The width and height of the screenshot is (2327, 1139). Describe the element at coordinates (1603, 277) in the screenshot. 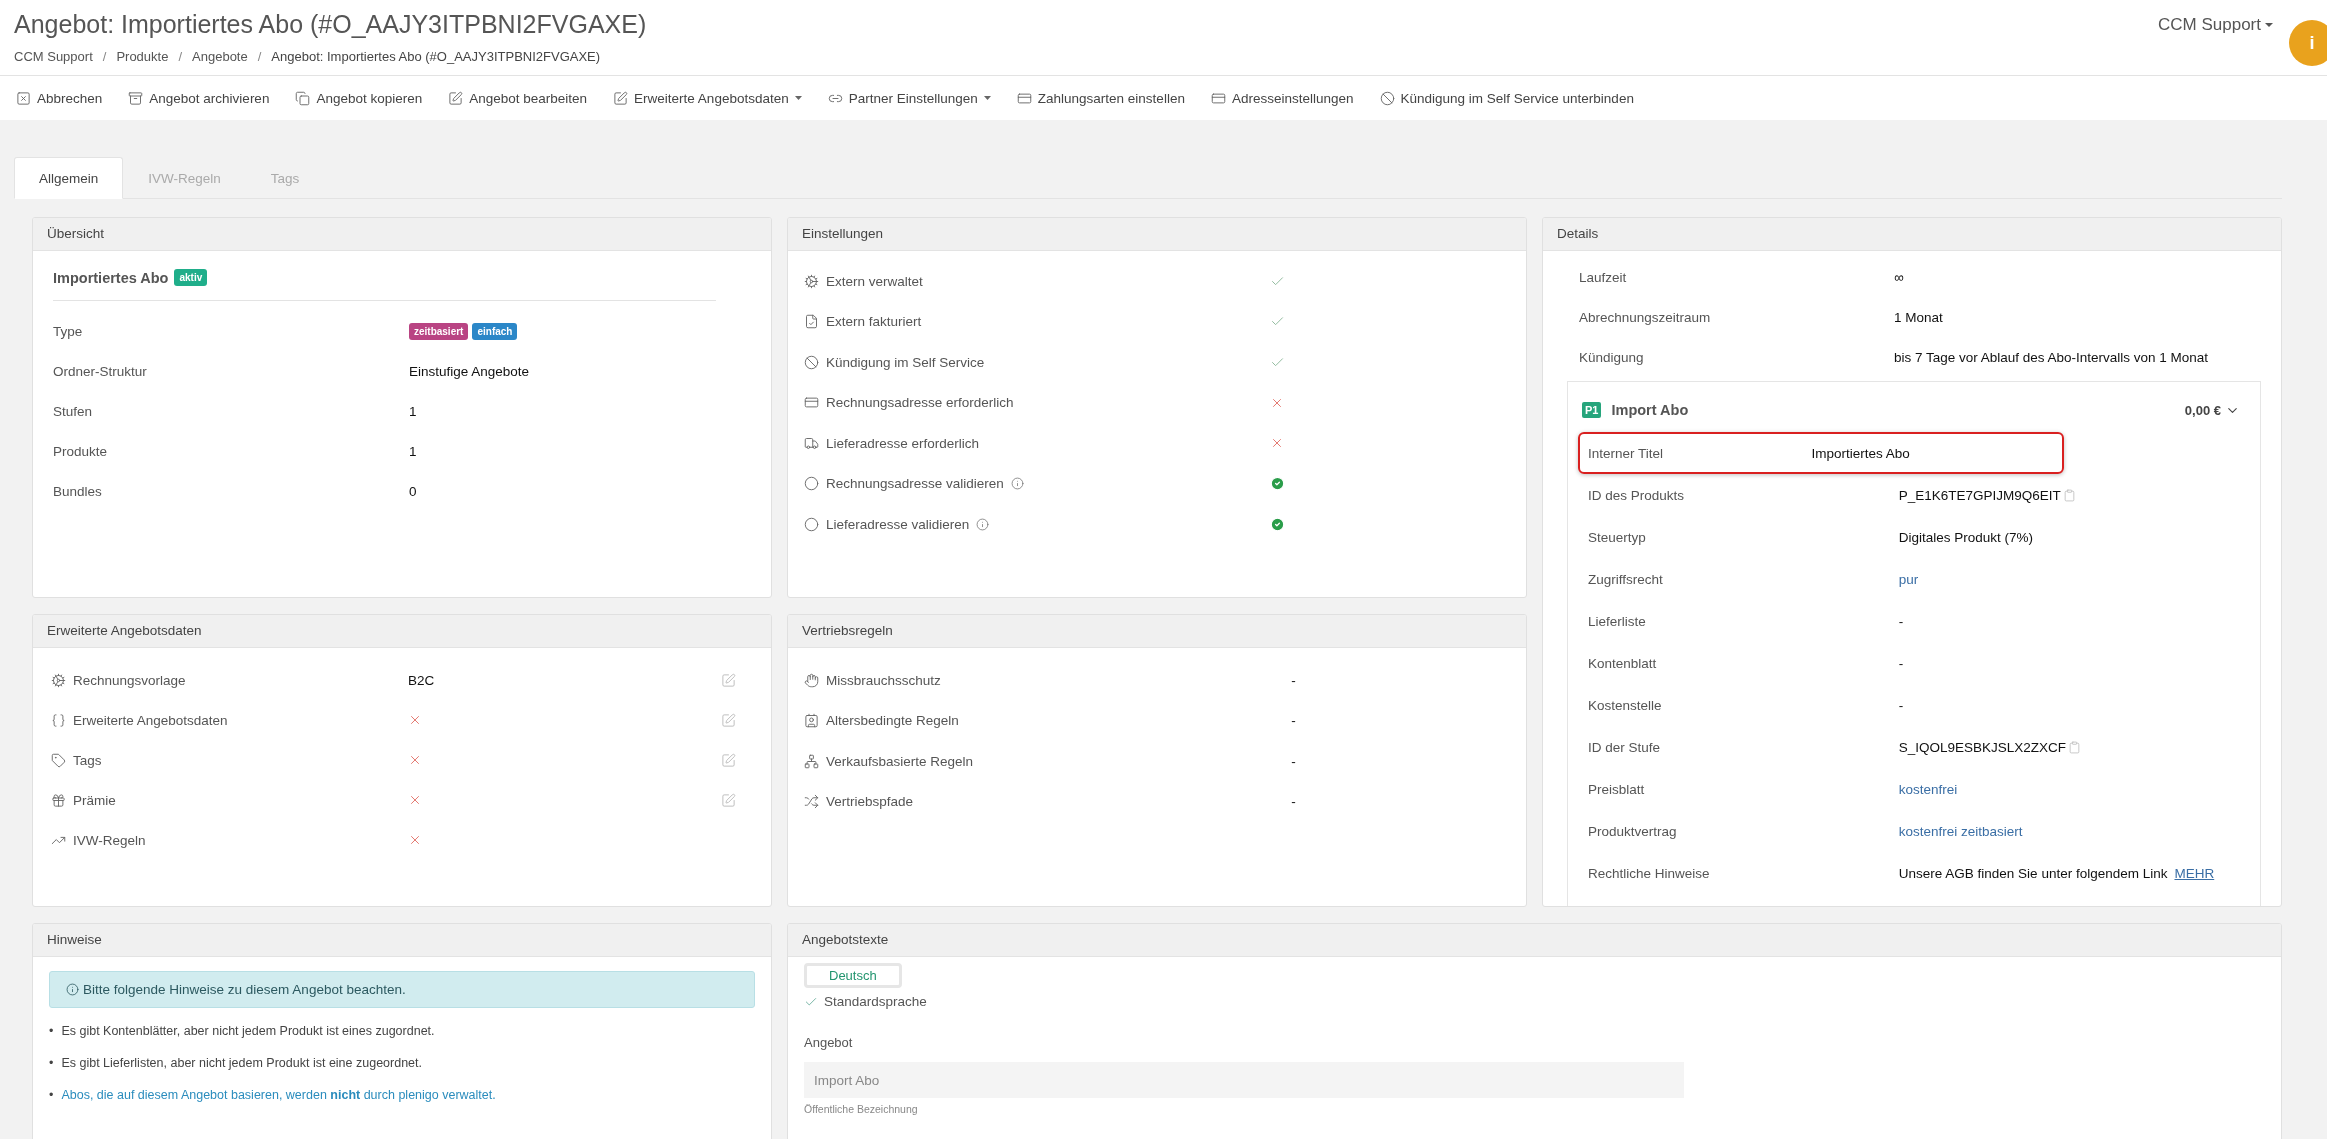

I see `field-label: Laufzeit` at that location.